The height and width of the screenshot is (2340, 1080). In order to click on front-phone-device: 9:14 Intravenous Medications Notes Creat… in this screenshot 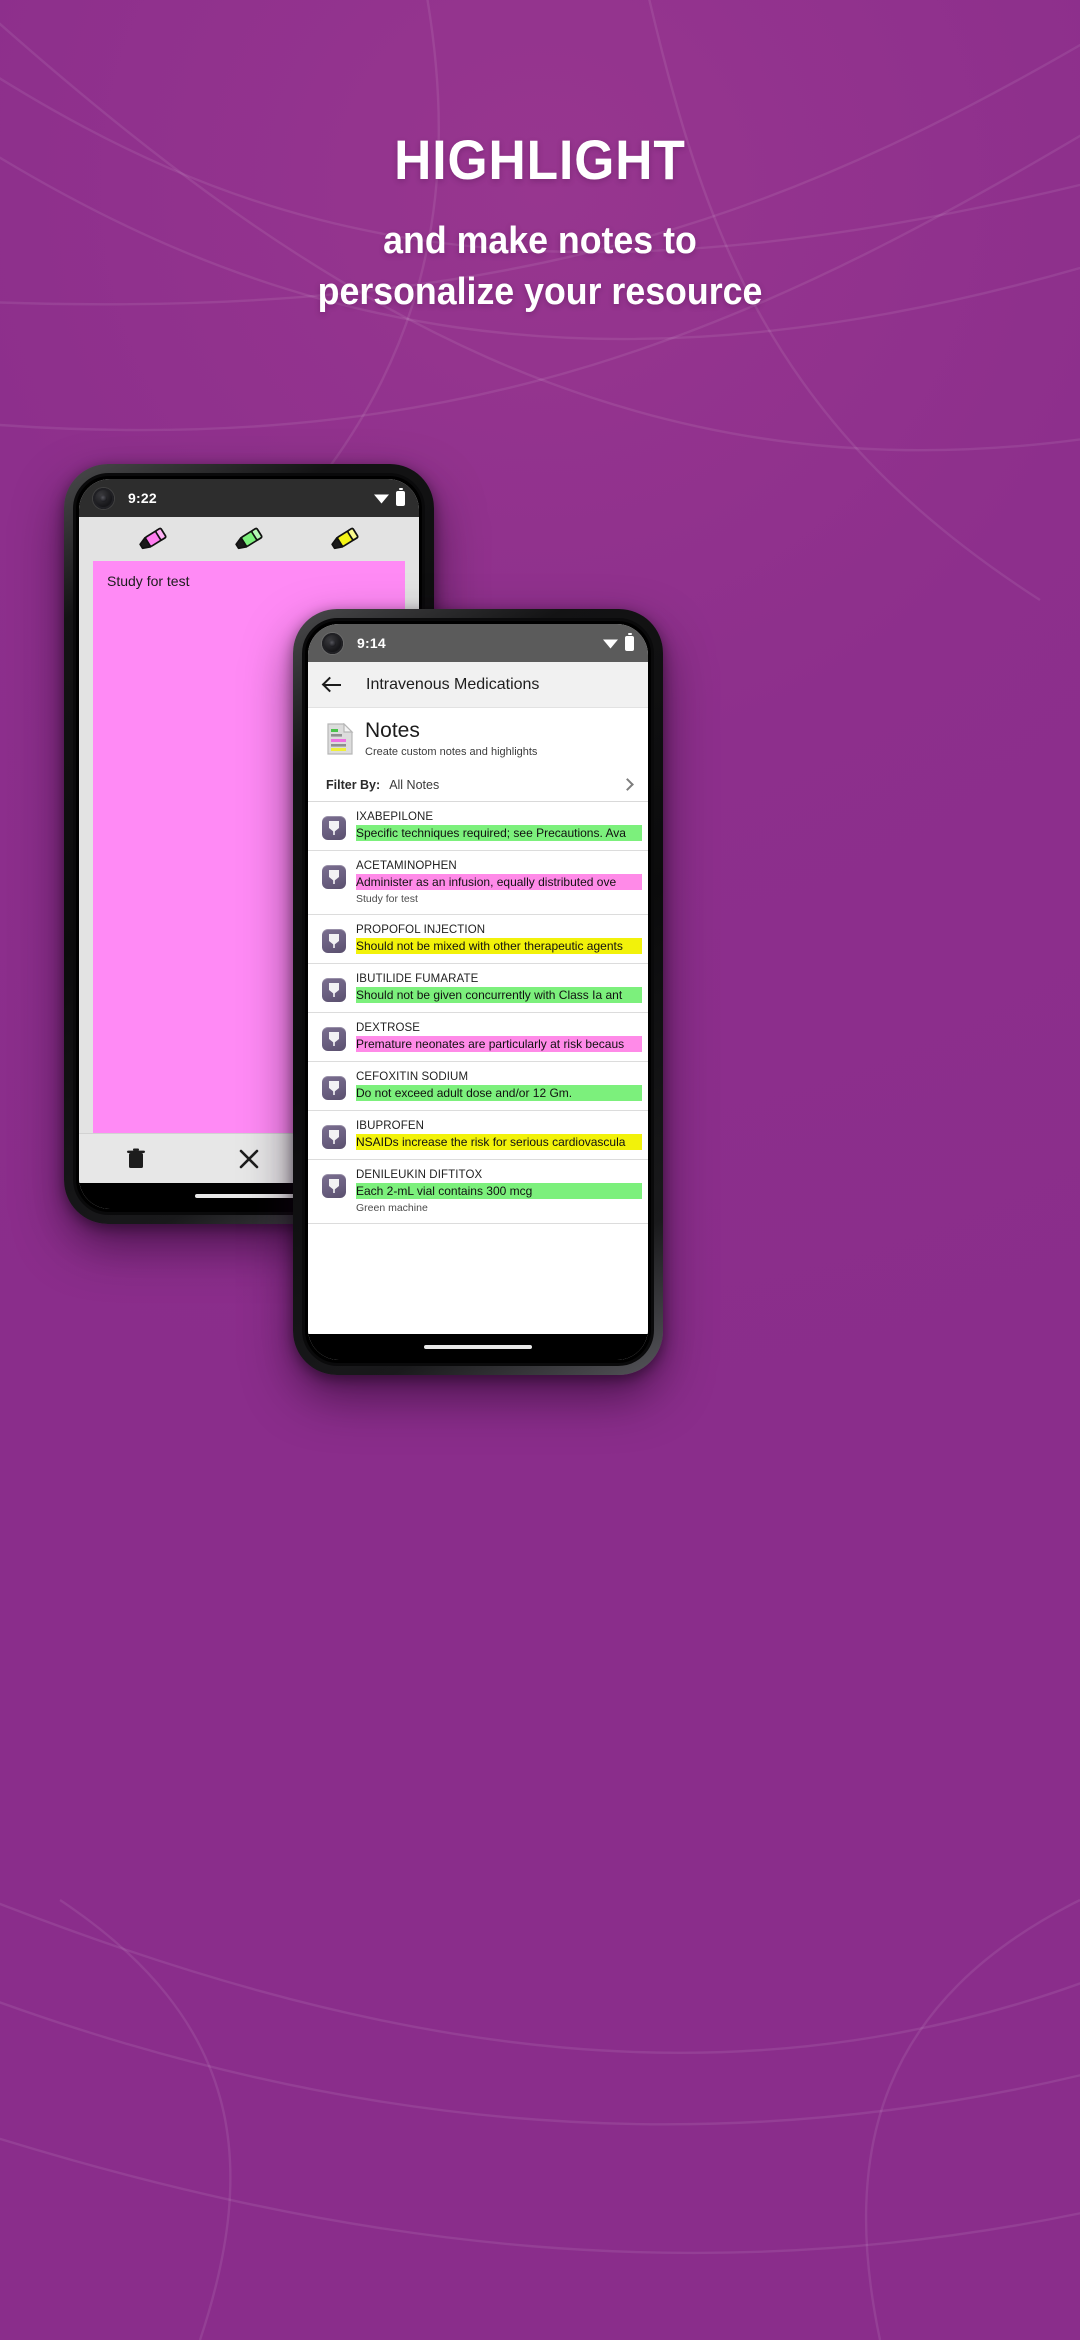, I will do `click(478, 992)`.